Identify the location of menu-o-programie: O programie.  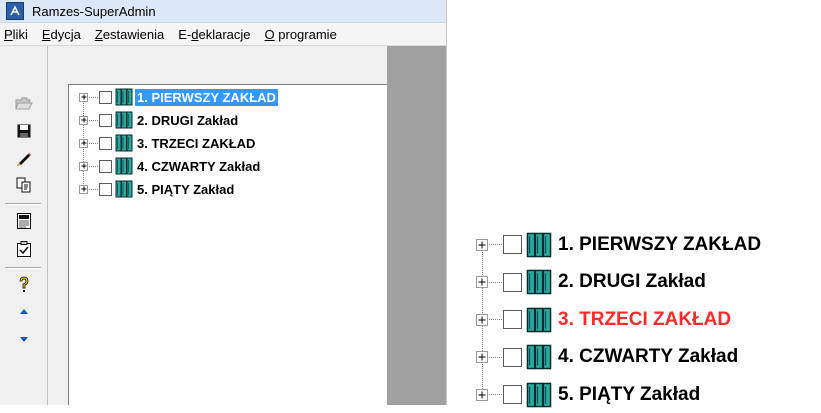
(301, 34).